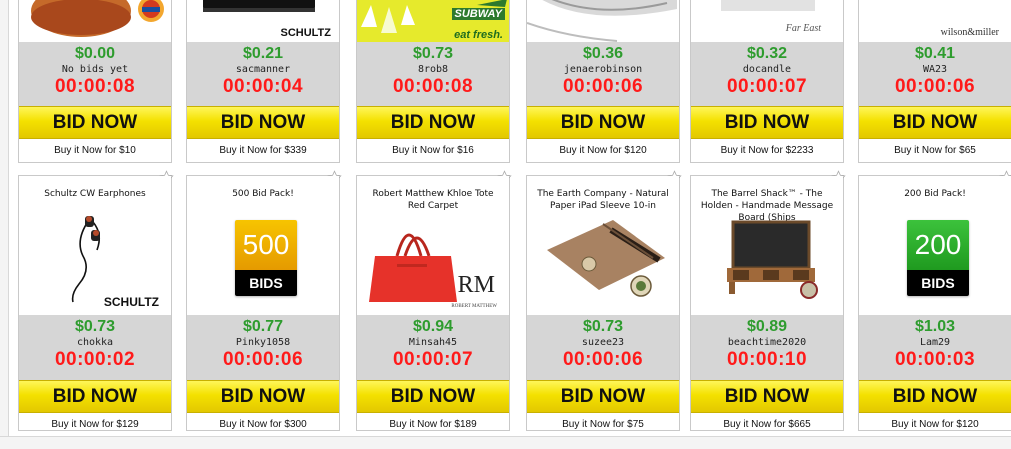 Image resolution: width=1011 pixels, height=449 pixels. Describe the element at coordinates (767, 53) in the screenshot. I see `current-price: $0.32` at that location.